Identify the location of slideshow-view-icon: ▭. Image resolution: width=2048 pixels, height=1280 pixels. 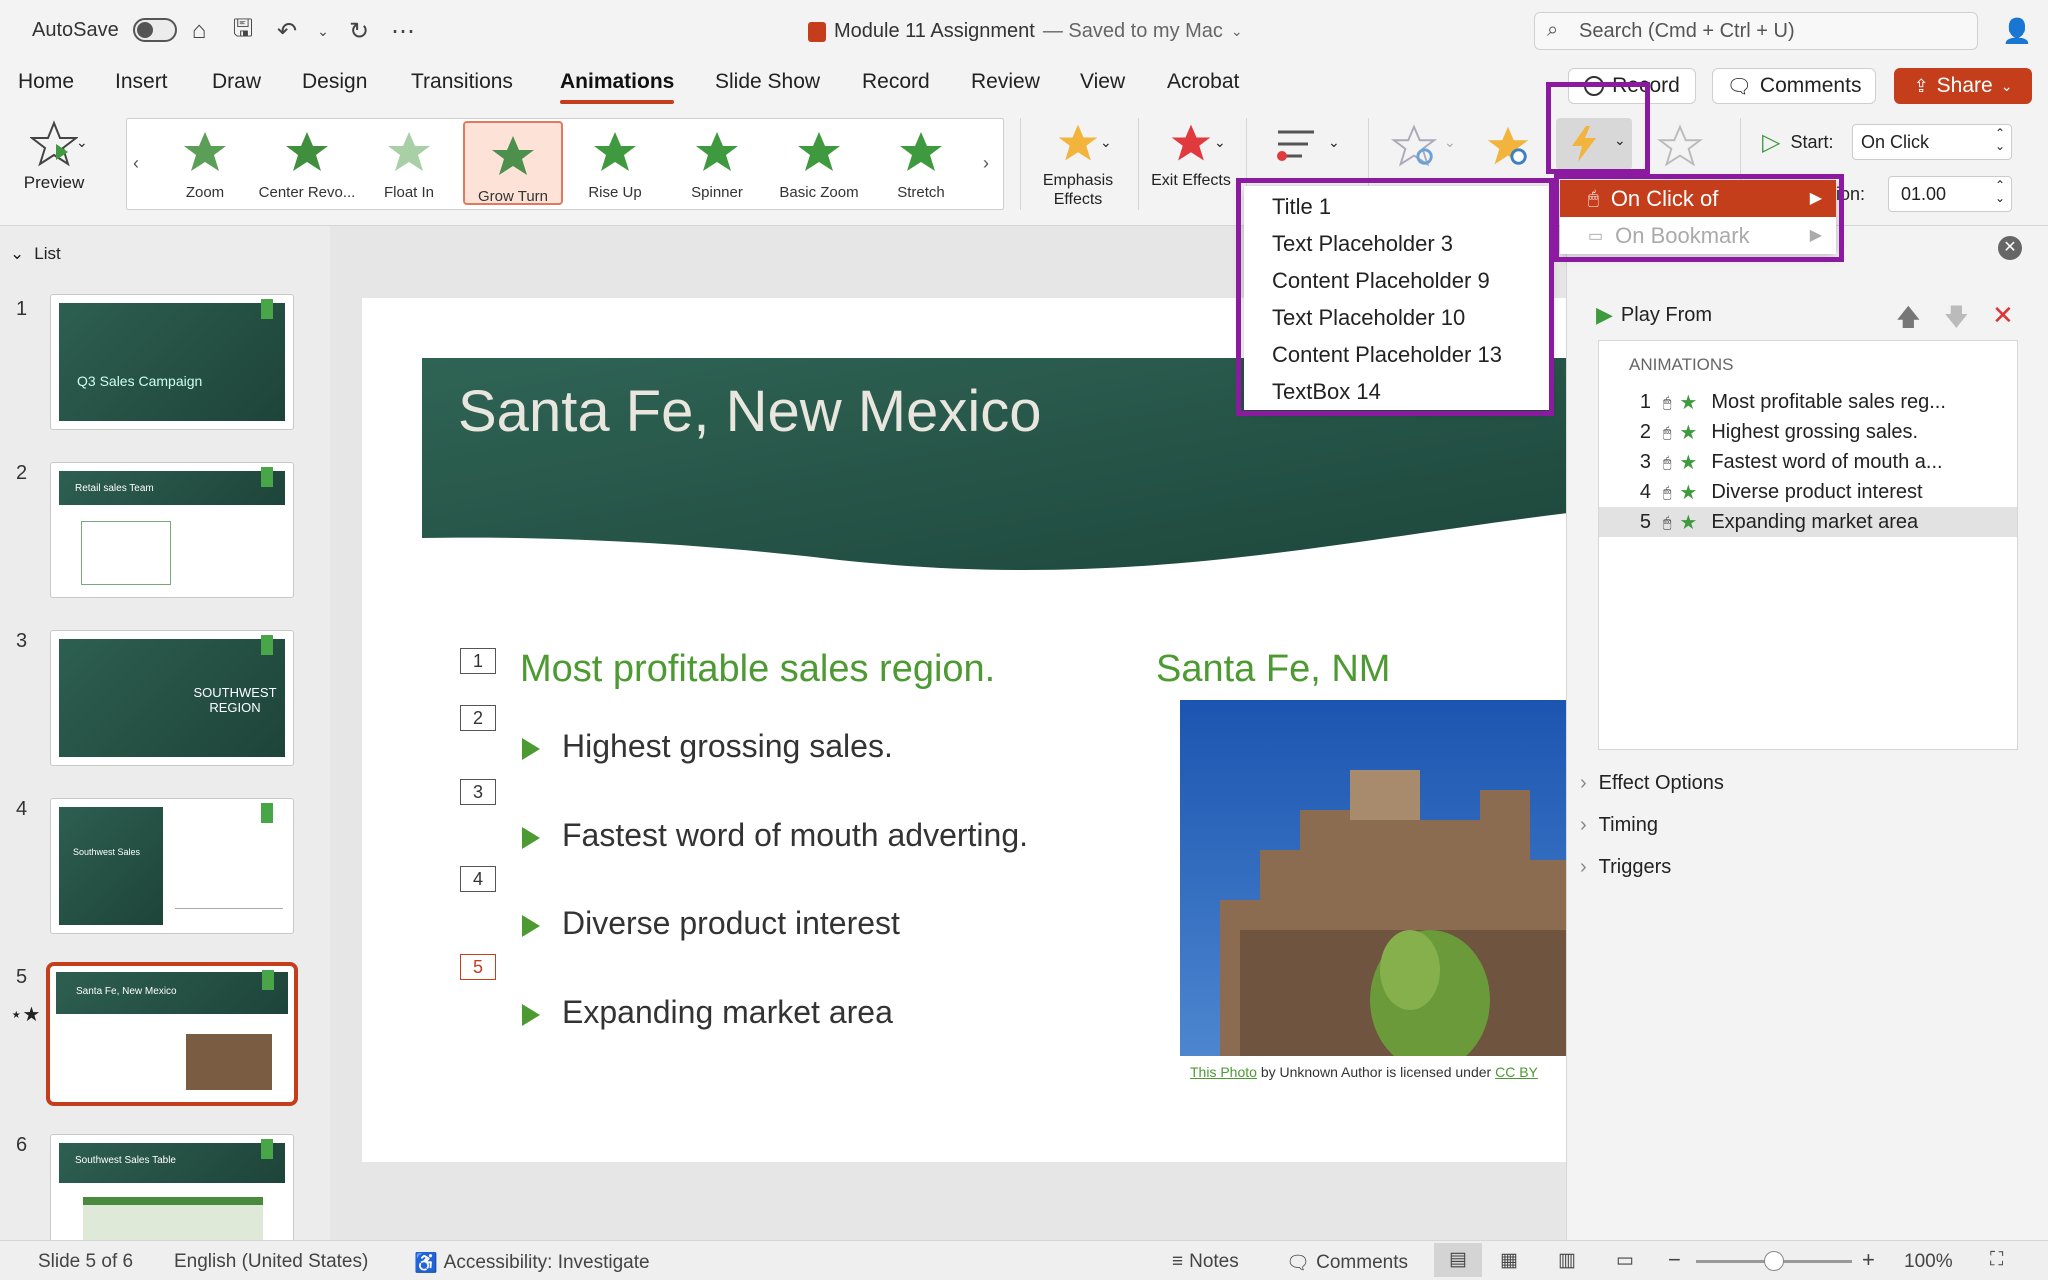
(1625, 1260).